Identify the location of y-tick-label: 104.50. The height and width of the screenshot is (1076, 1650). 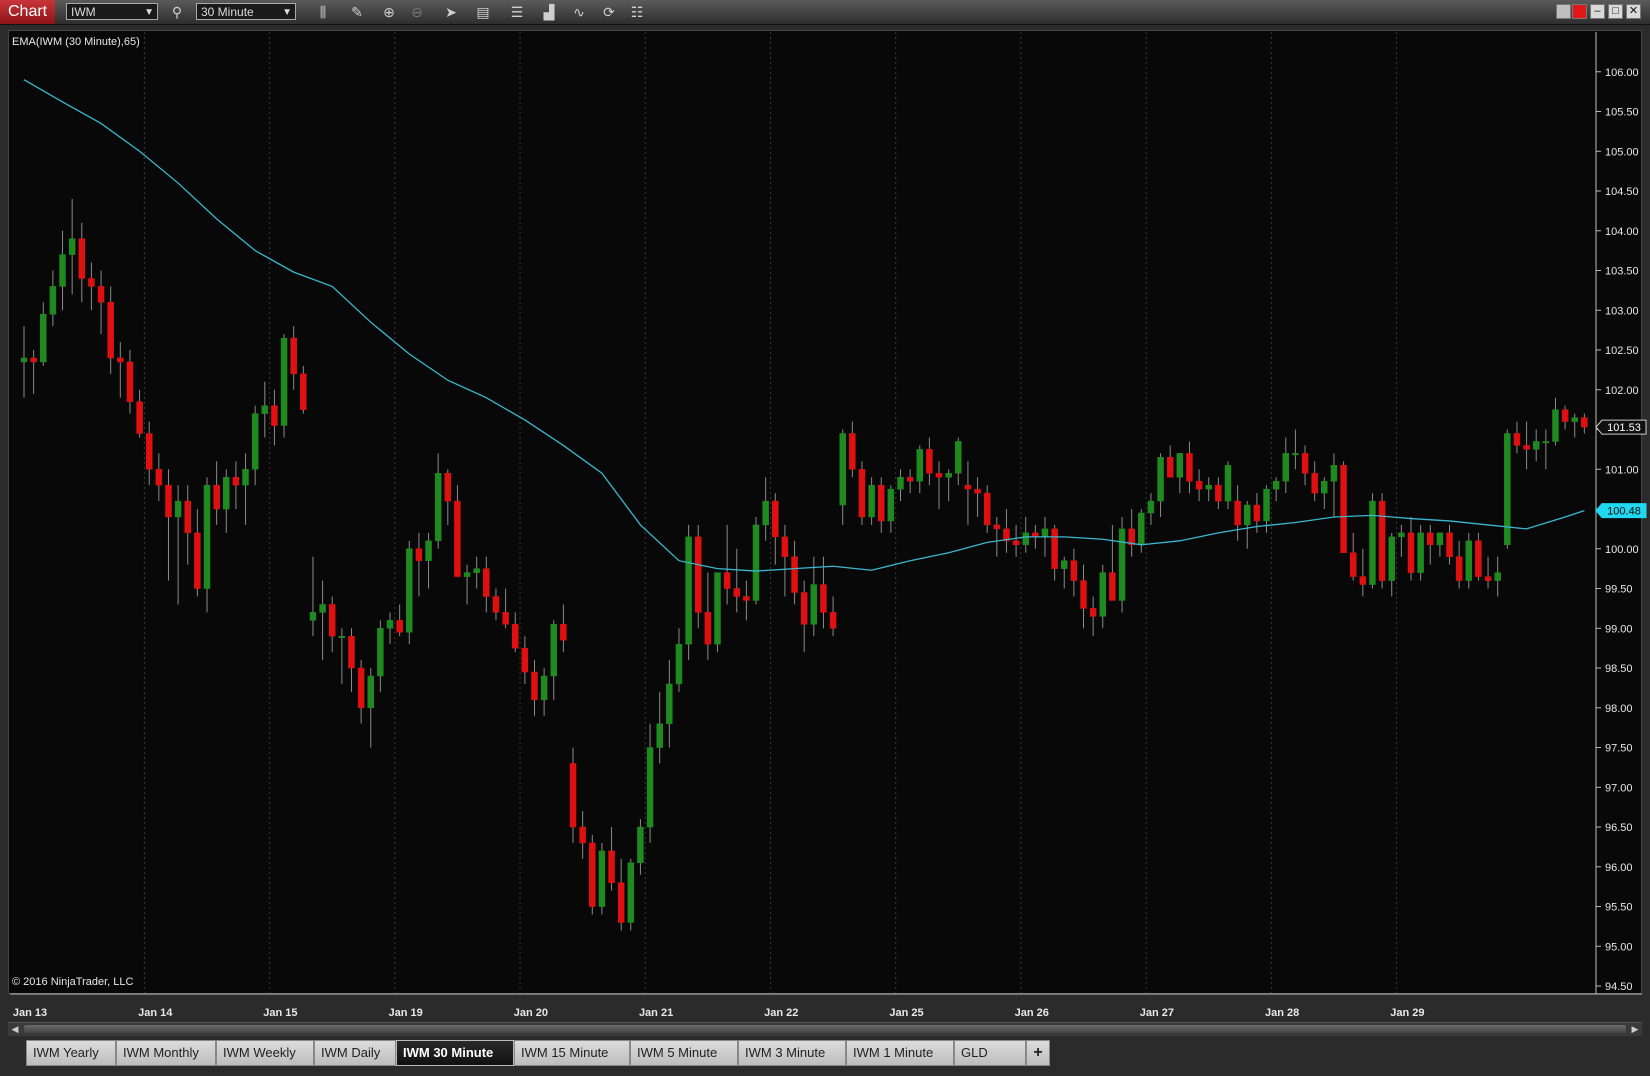
(1622, 192).